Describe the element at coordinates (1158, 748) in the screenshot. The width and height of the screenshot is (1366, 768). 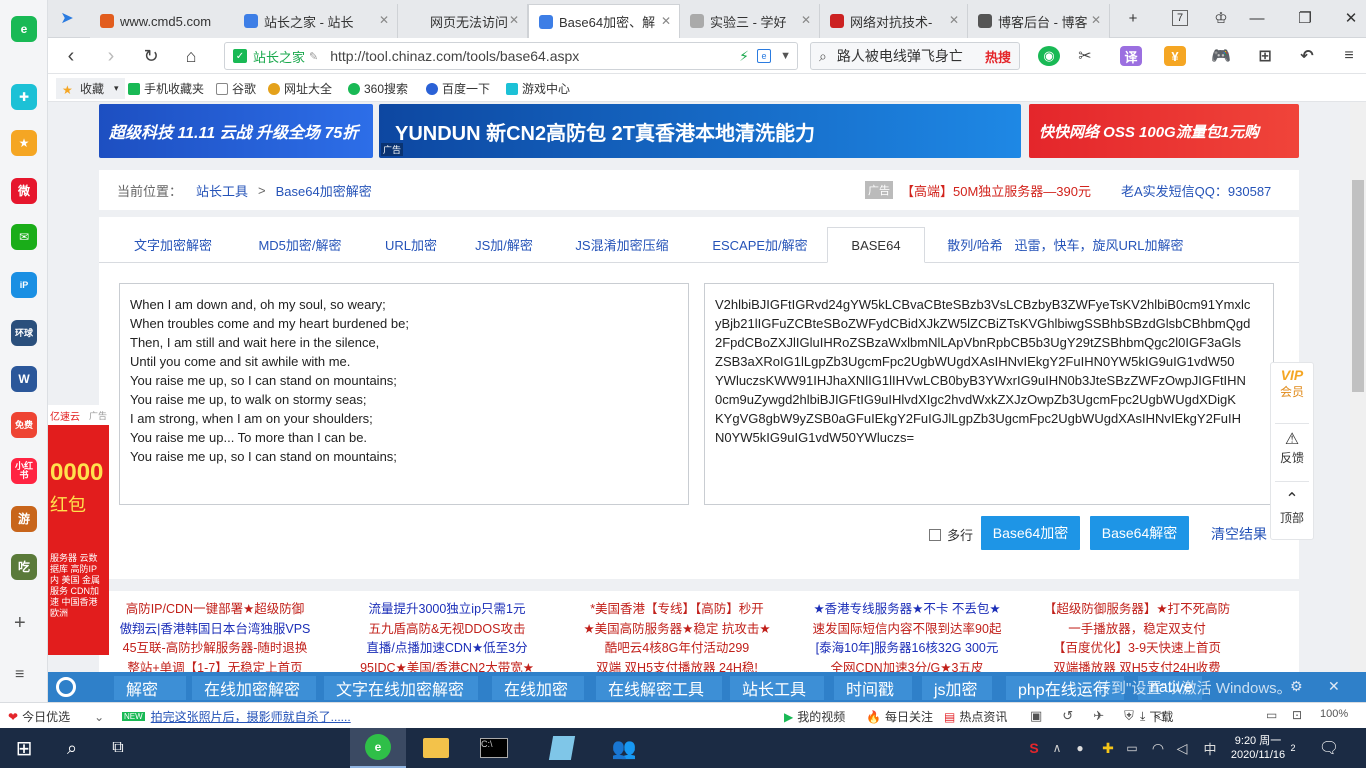
I see `wifi-icon: ◠` at that location.